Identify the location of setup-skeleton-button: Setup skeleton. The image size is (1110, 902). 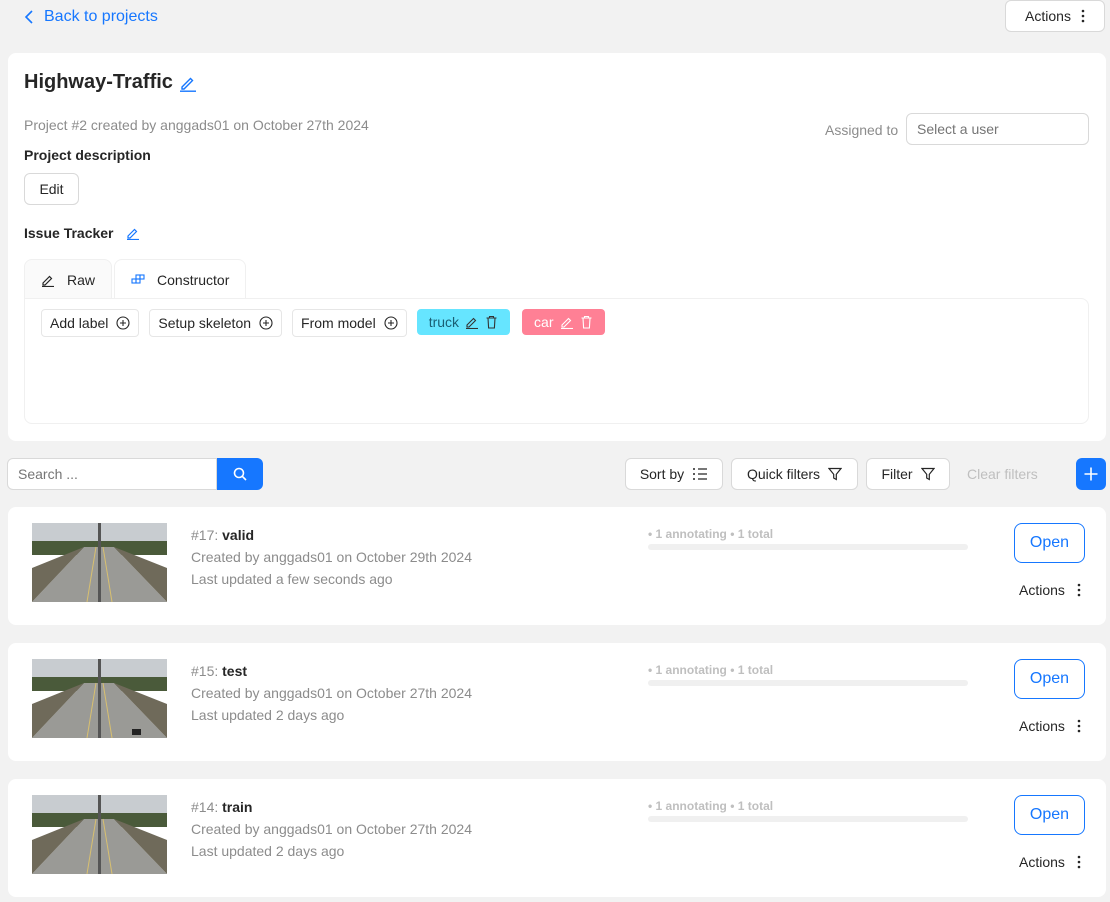
(216, 323).